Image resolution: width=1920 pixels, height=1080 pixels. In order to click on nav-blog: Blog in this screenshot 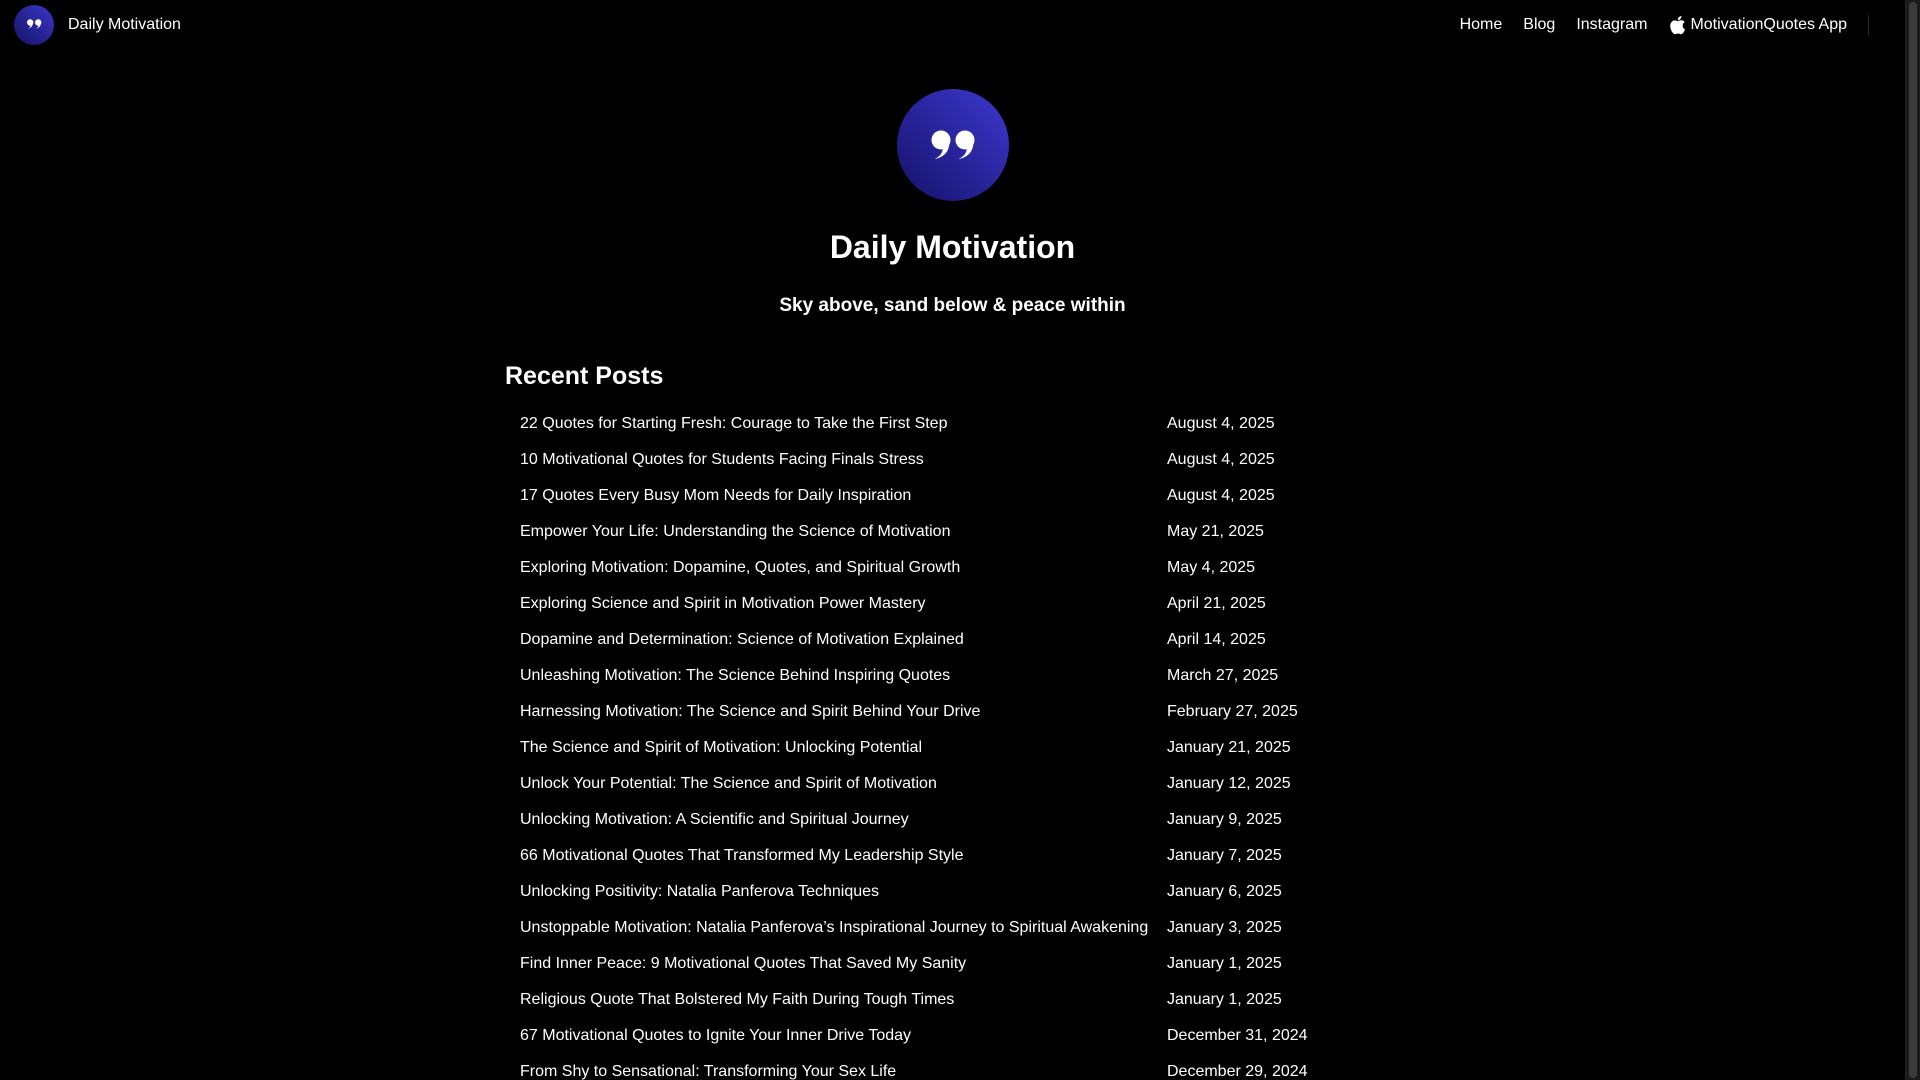, I will do `click(1539, 25)`.